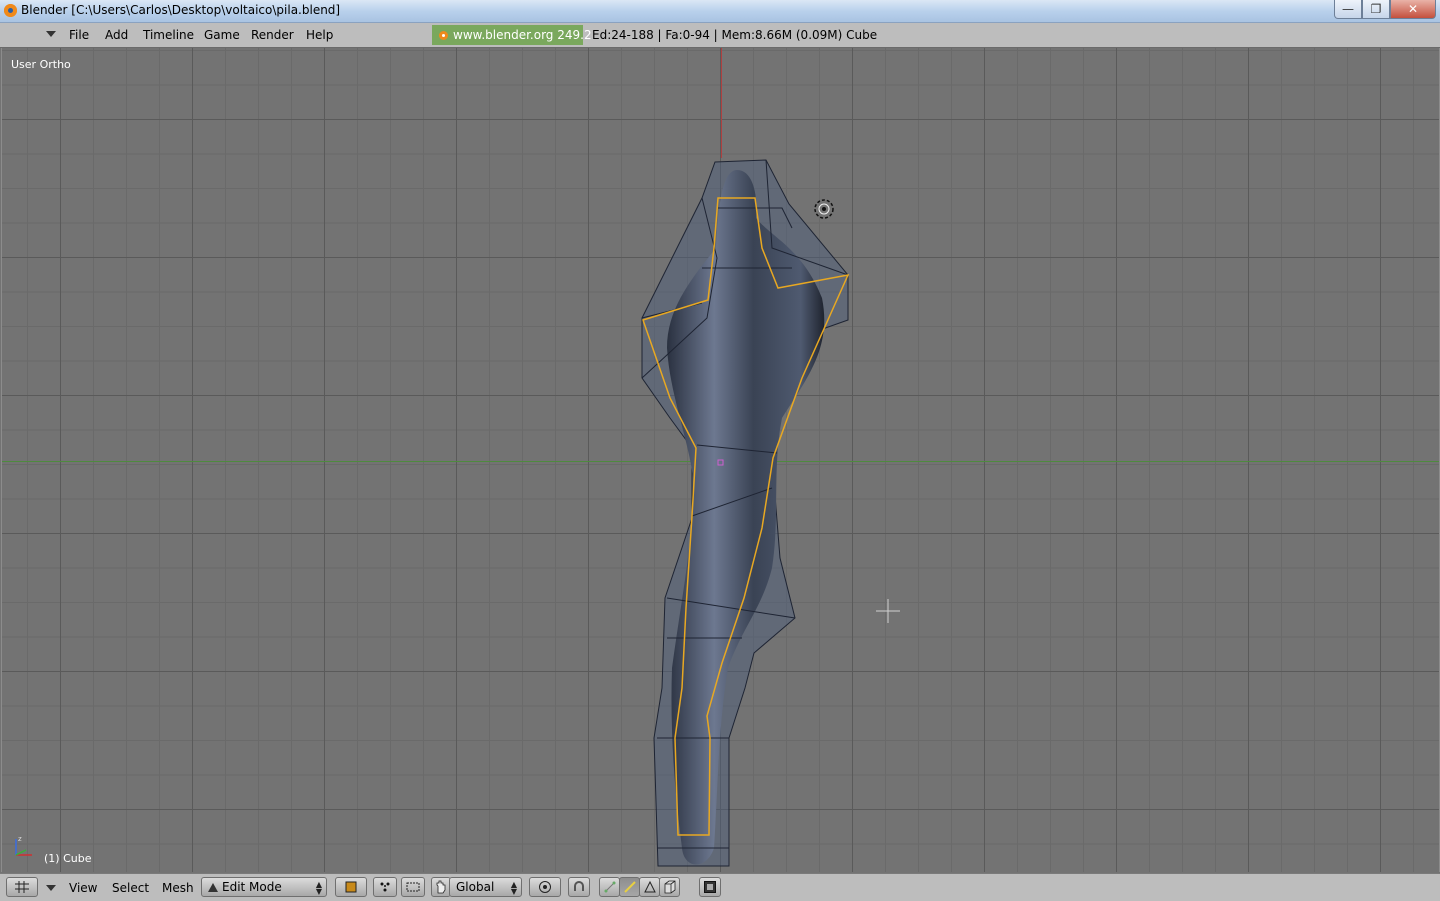 Image resolution: width=1440 pixels, height=901 pixels. I want to click on vertex-select-button, so click(609, 887).